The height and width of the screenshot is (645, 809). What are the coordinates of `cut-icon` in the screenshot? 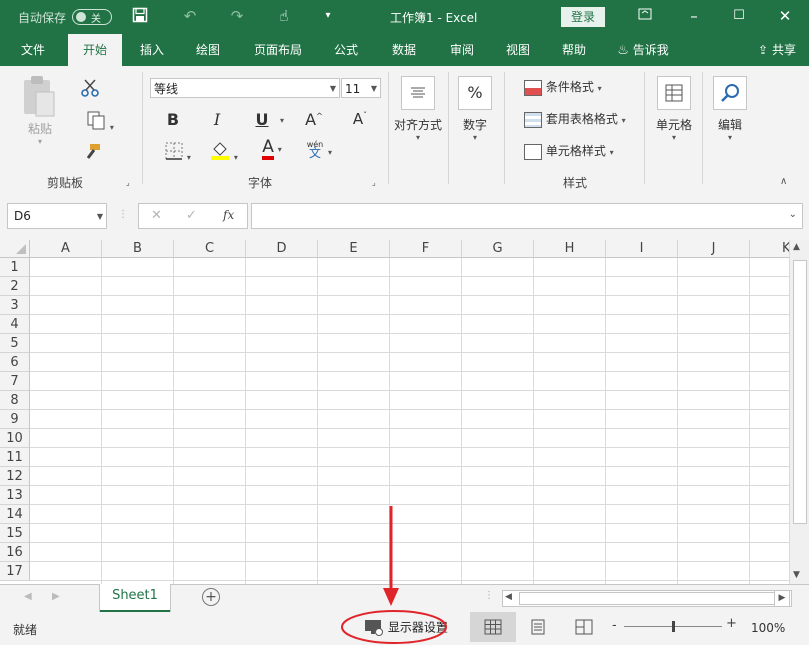 It's located at (91, 88).